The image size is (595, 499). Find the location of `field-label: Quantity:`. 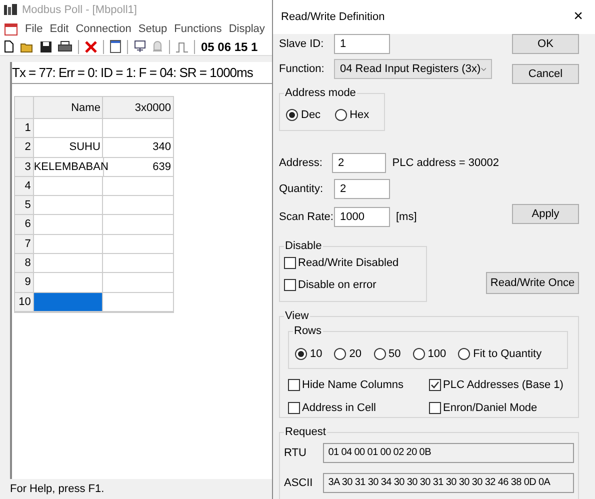

field-label: Quantity: is located at coordinates (301, 189).